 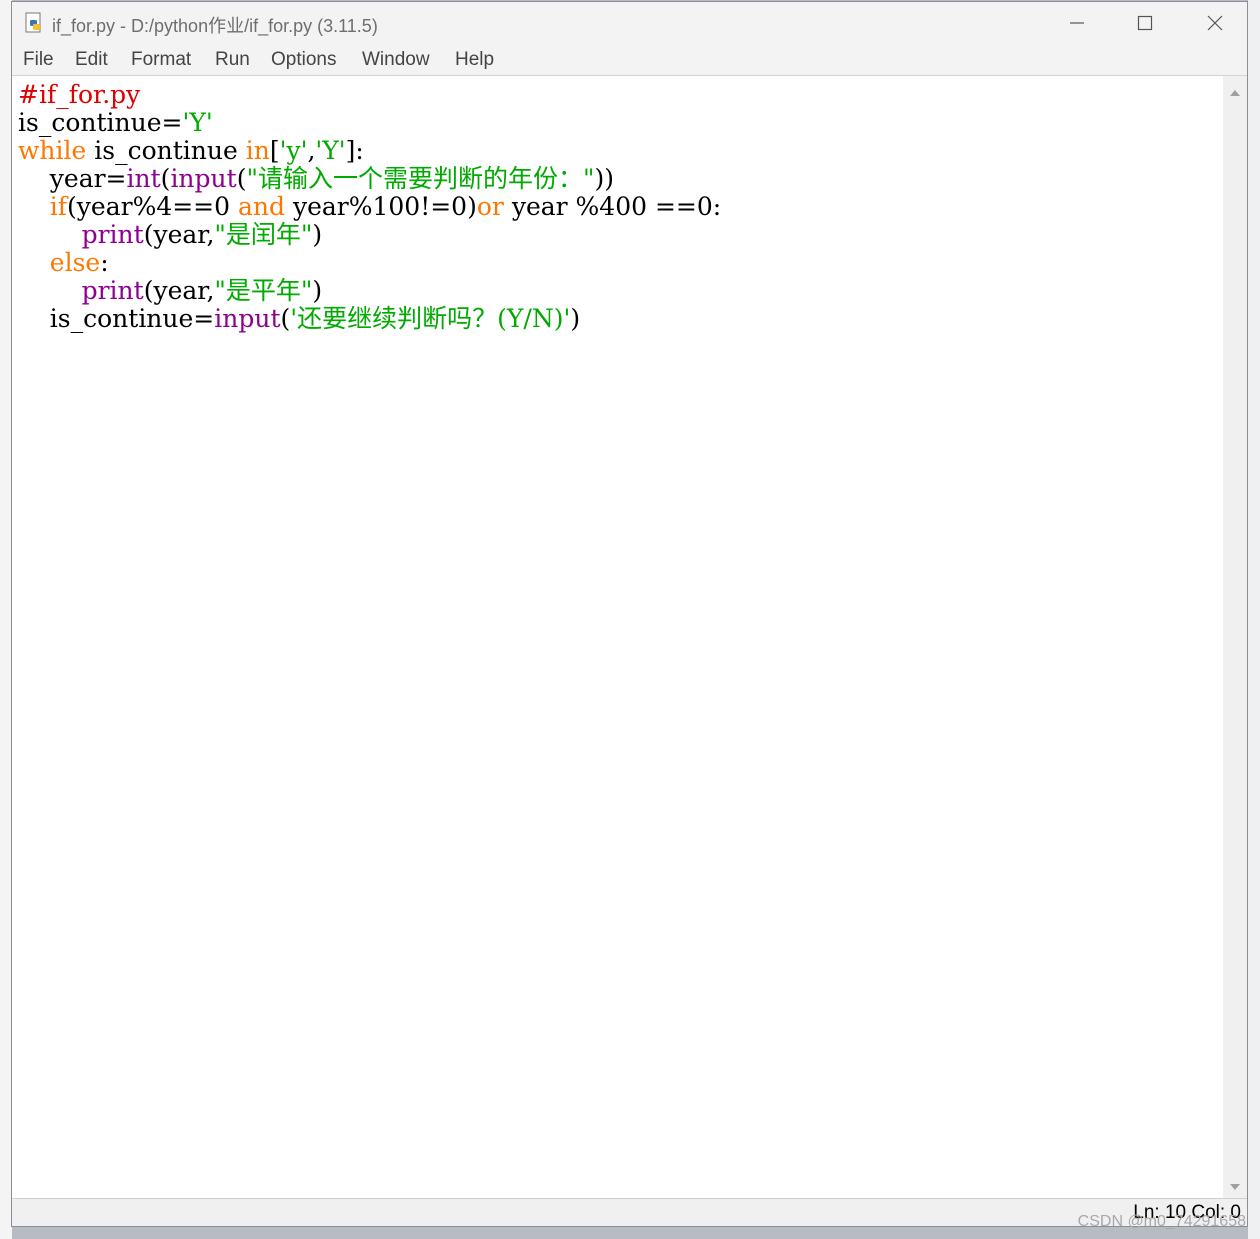 What do you see at coordinates (166, 150) in the screenshot?
I see `code-token: is_continue` at bounding box center [166, 150].